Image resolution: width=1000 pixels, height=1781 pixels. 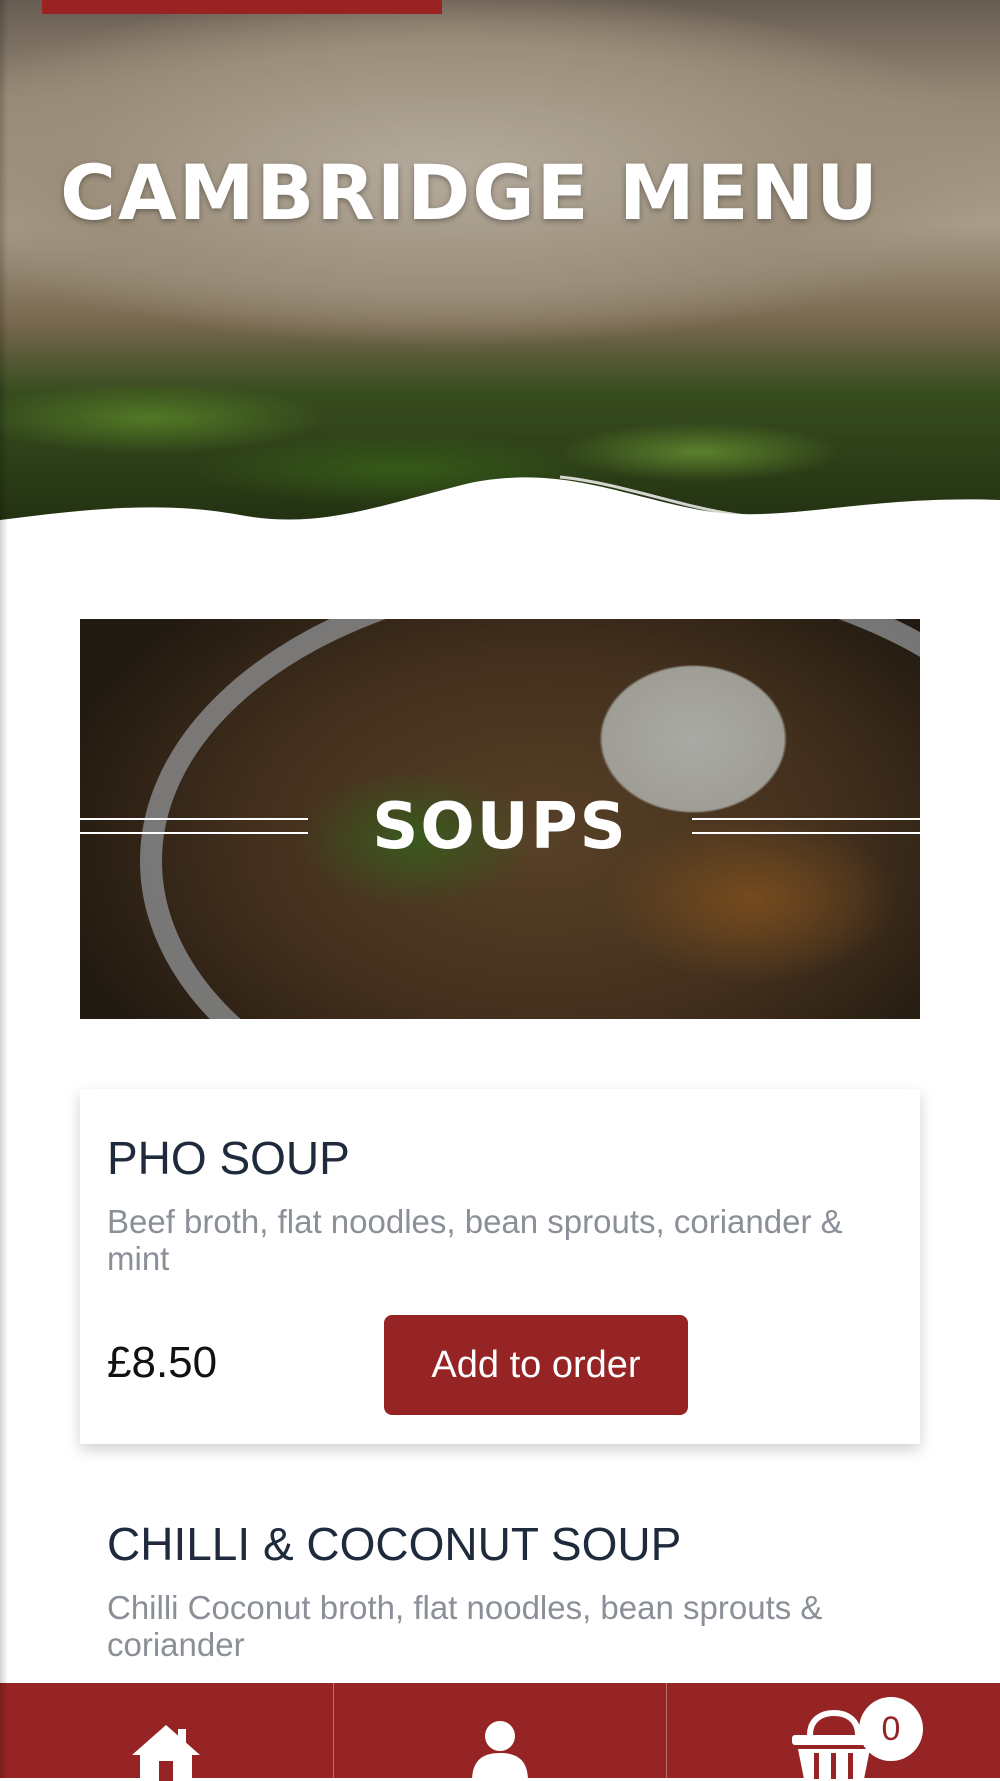 What do you see at coordinates (891, 1729) in the screenshot?
I see `cart-count-badge: 0` at bounding box center [891, 1729].